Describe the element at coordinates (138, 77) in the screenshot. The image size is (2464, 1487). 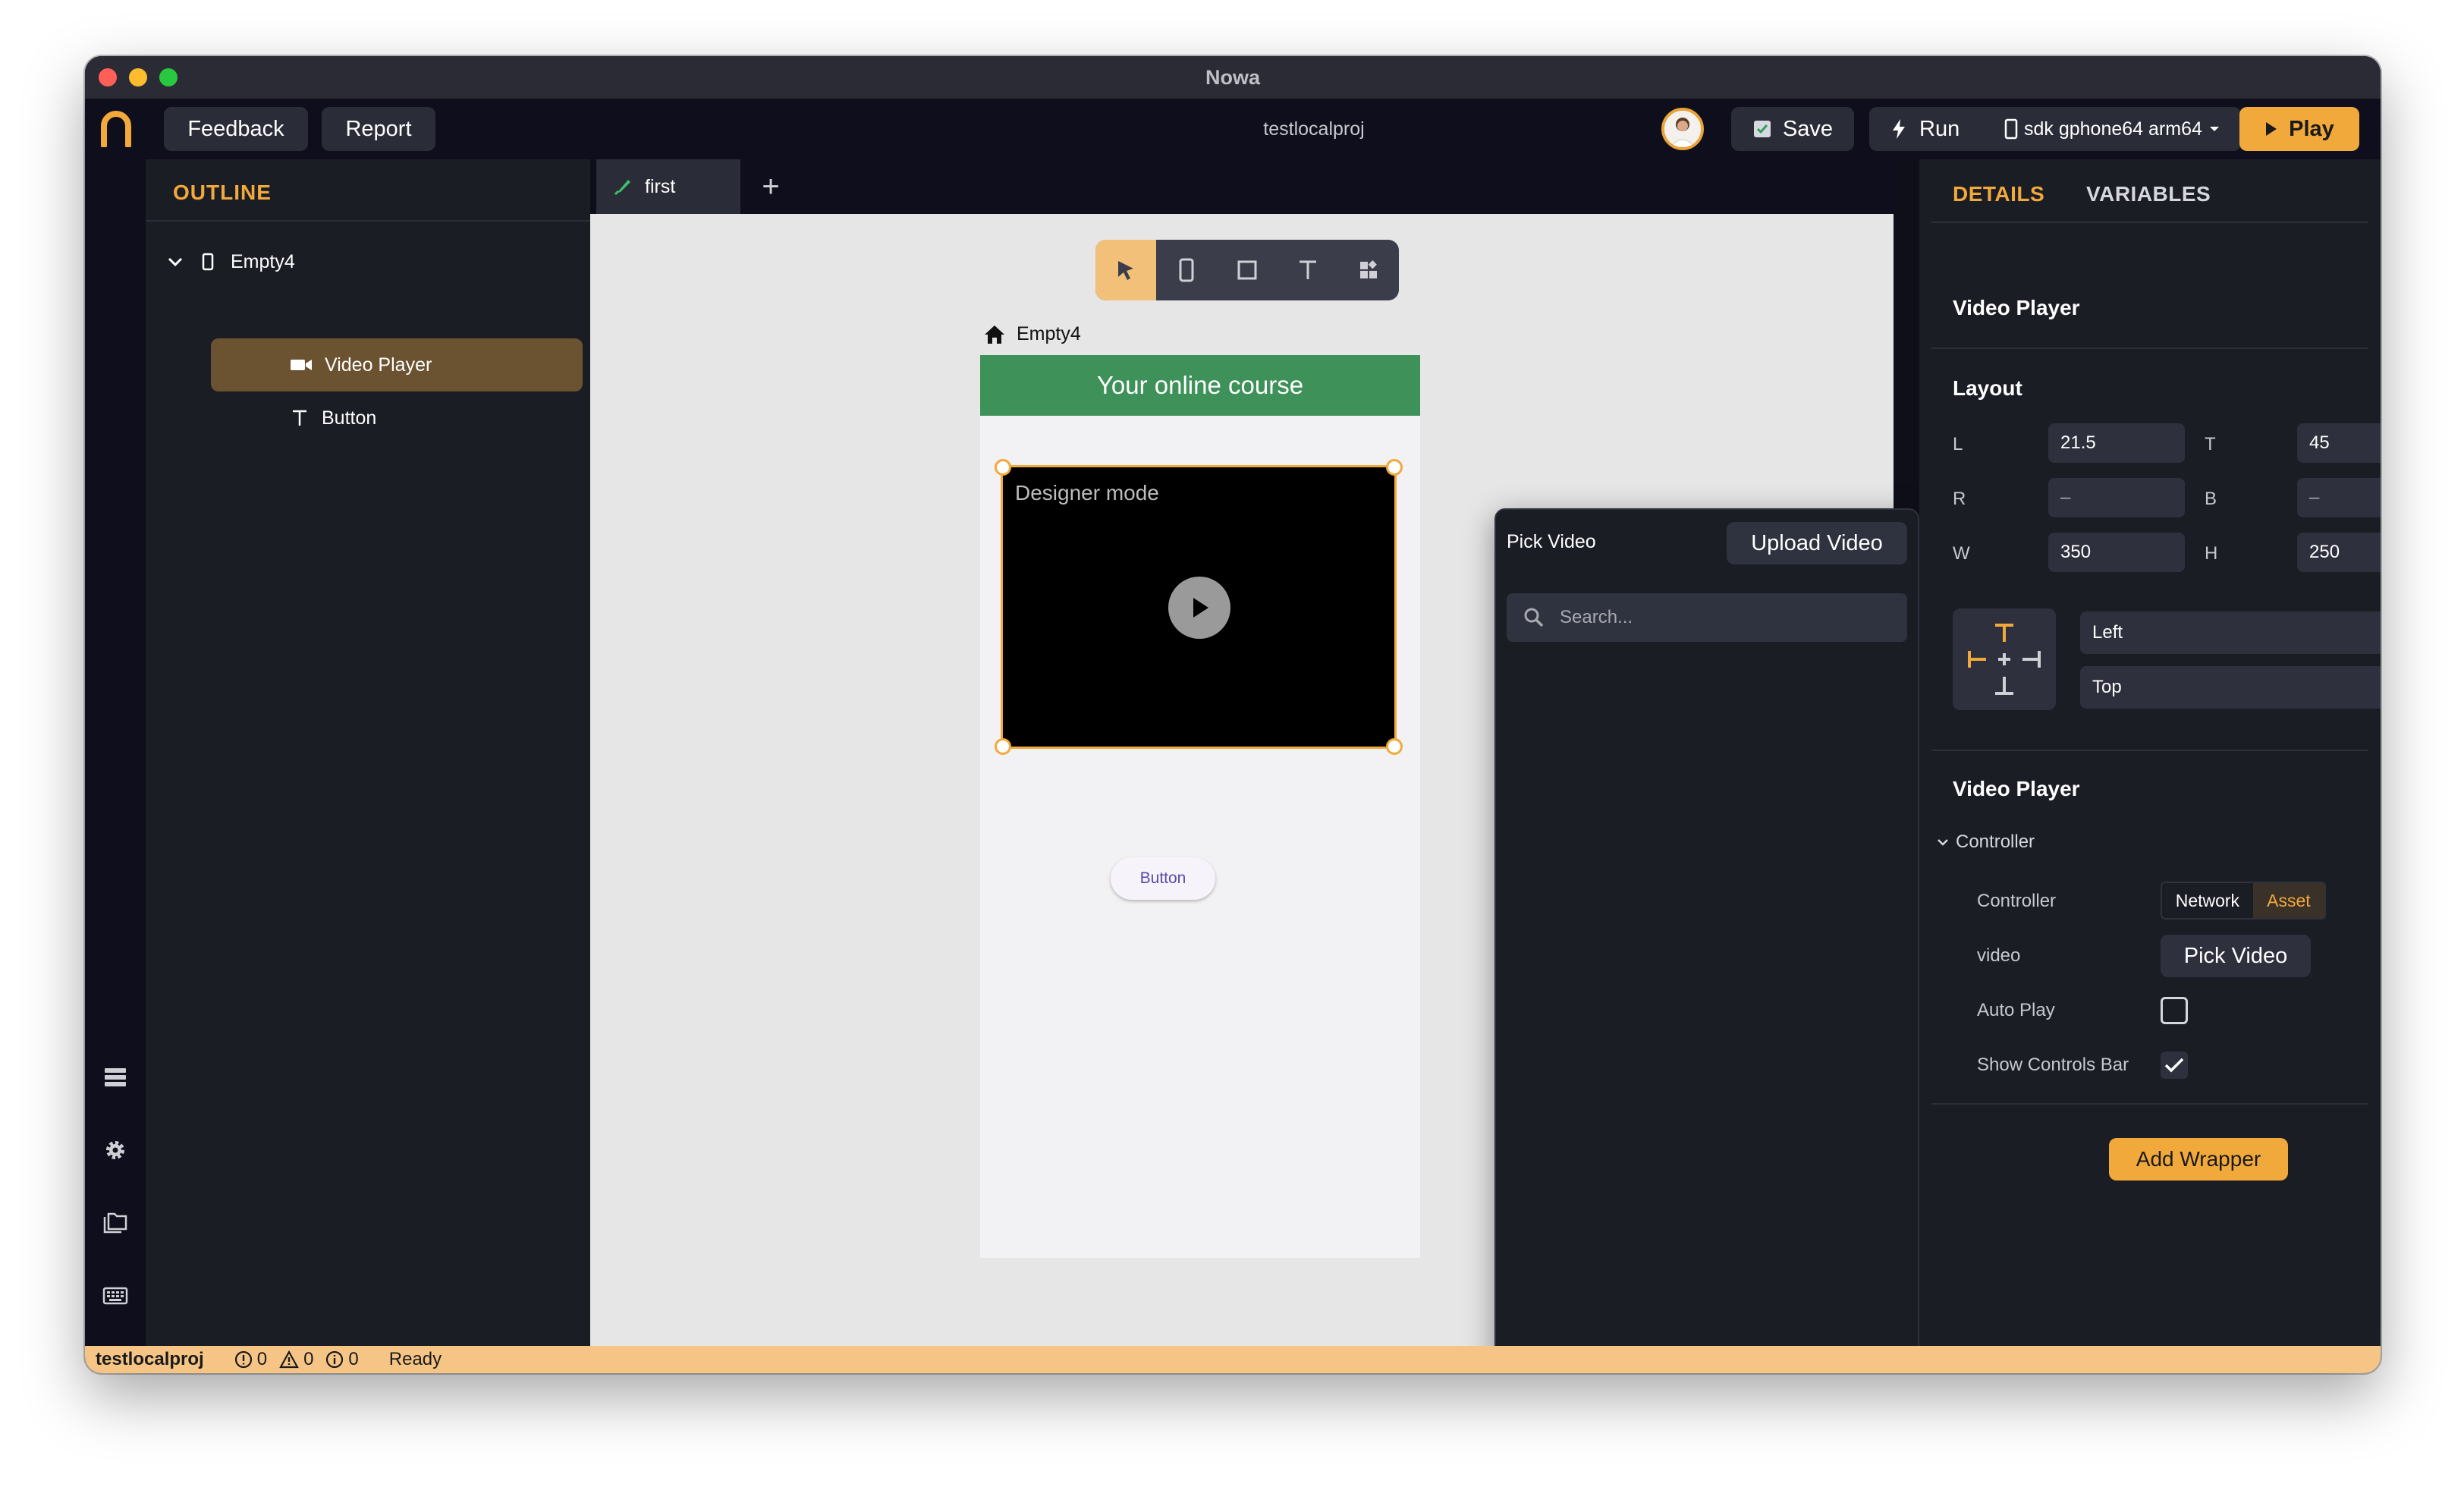
I see `minimize-window-button` at that location.